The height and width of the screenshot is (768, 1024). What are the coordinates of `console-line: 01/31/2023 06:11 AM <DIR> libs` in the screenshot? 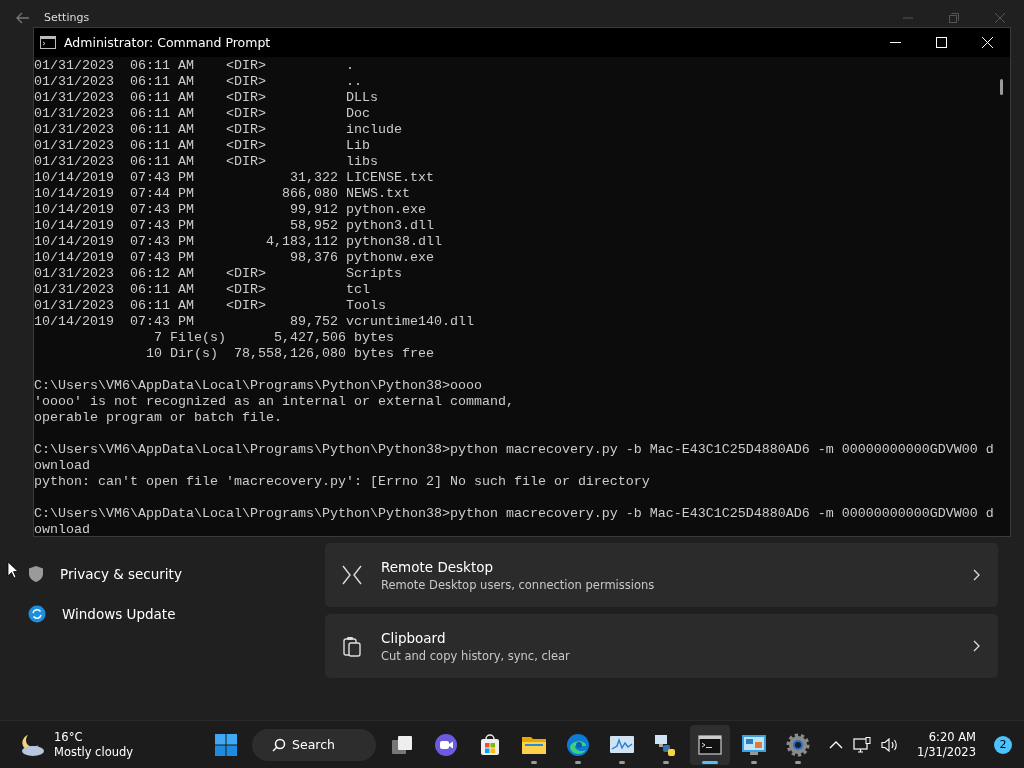 It's located at (206, 162).